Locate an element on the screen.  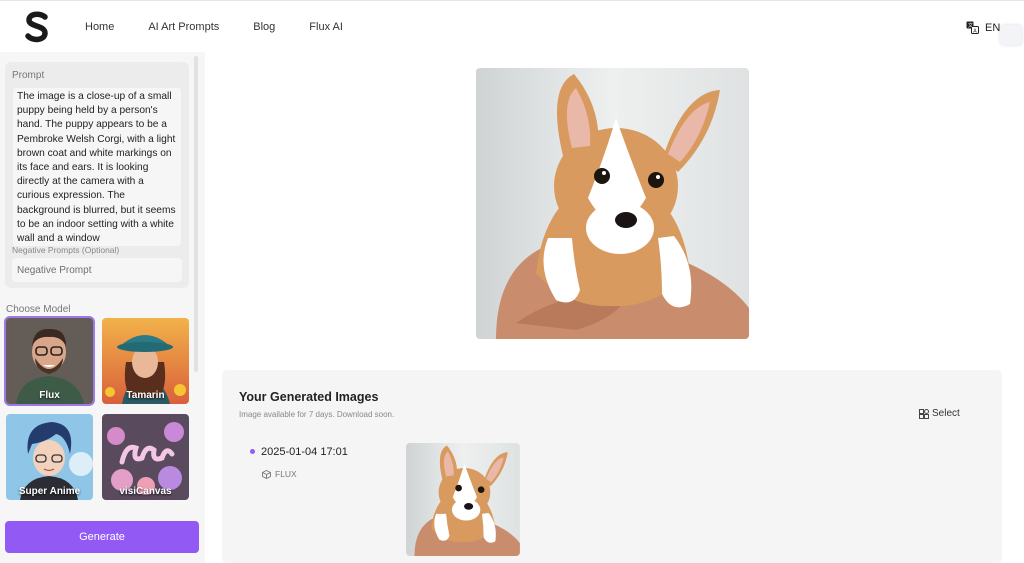
prompt-label: Prompt is located at coordinates (28, 75).